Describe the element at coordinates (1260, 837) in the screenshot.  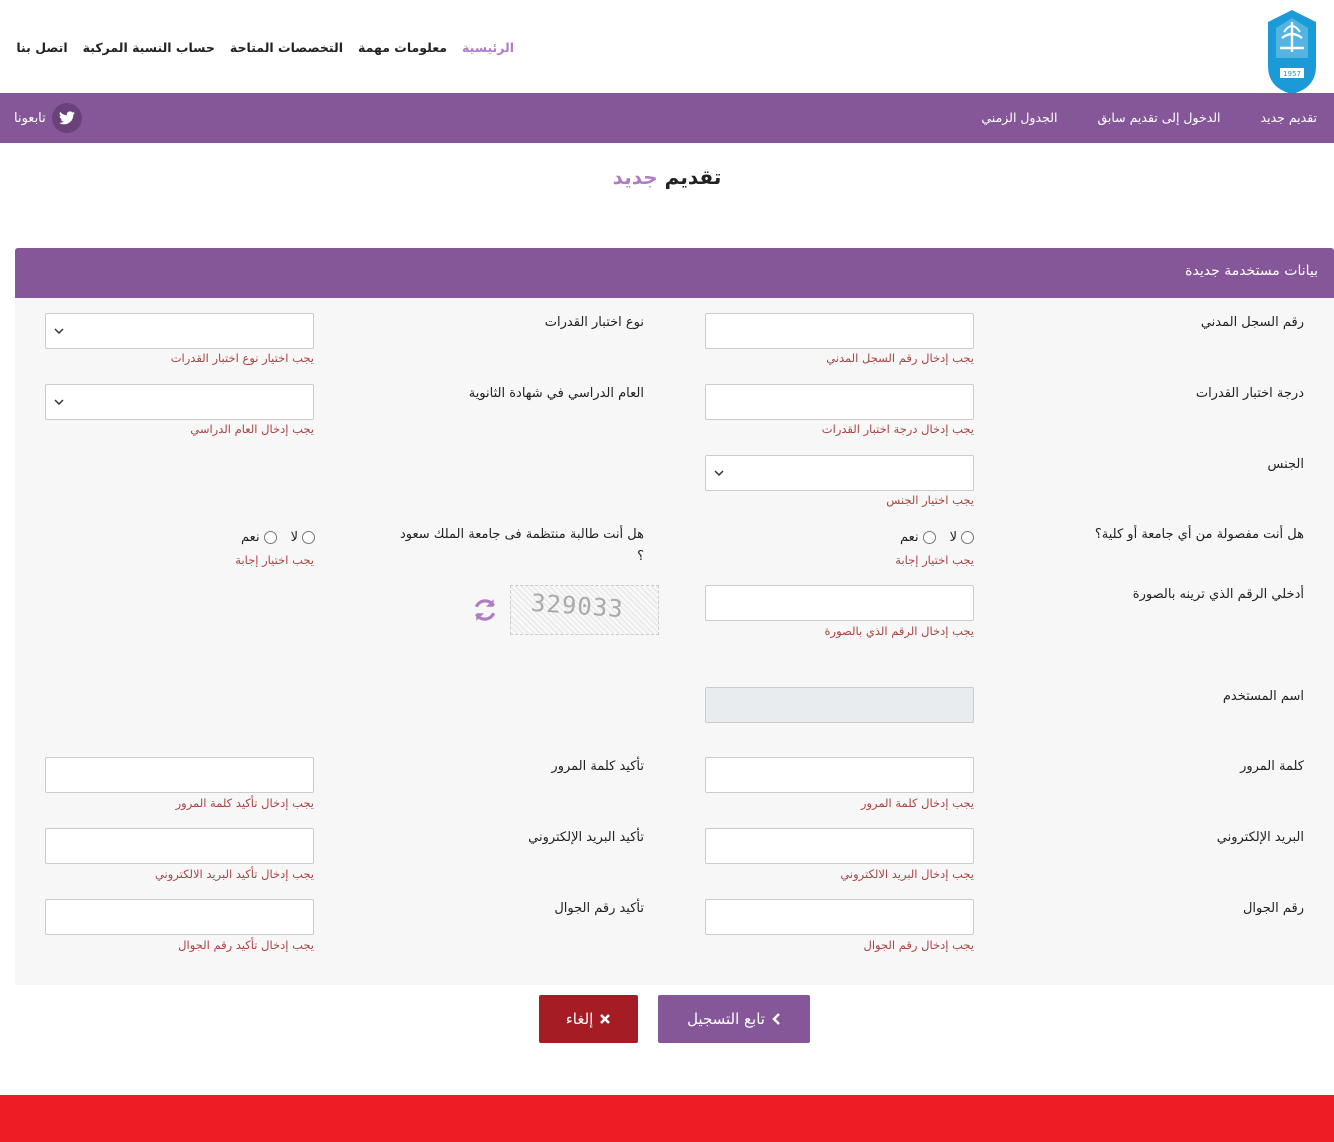
I see `email-label: البريد الإلكتروني` at that location.